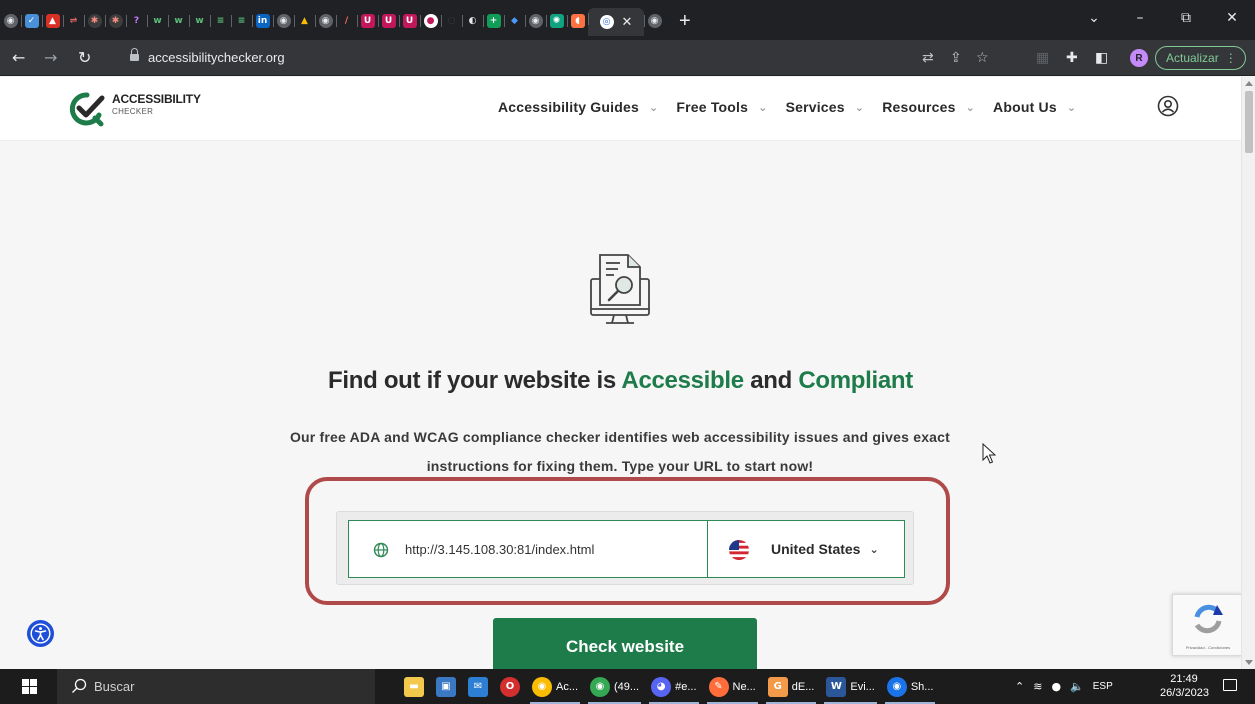 The height and width of the screenshot is (704, 1255). I want to click on browser-tab: +, so click(493, 21).